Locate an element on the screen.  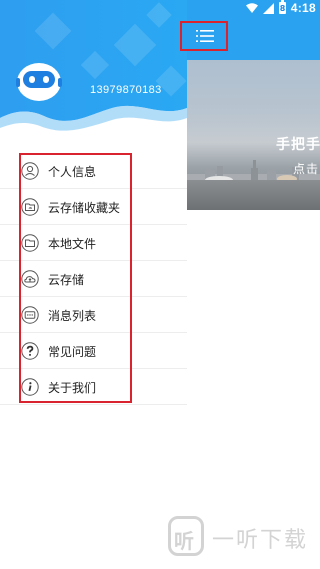
battery-level: 8 is located at coordinates (282, 8).